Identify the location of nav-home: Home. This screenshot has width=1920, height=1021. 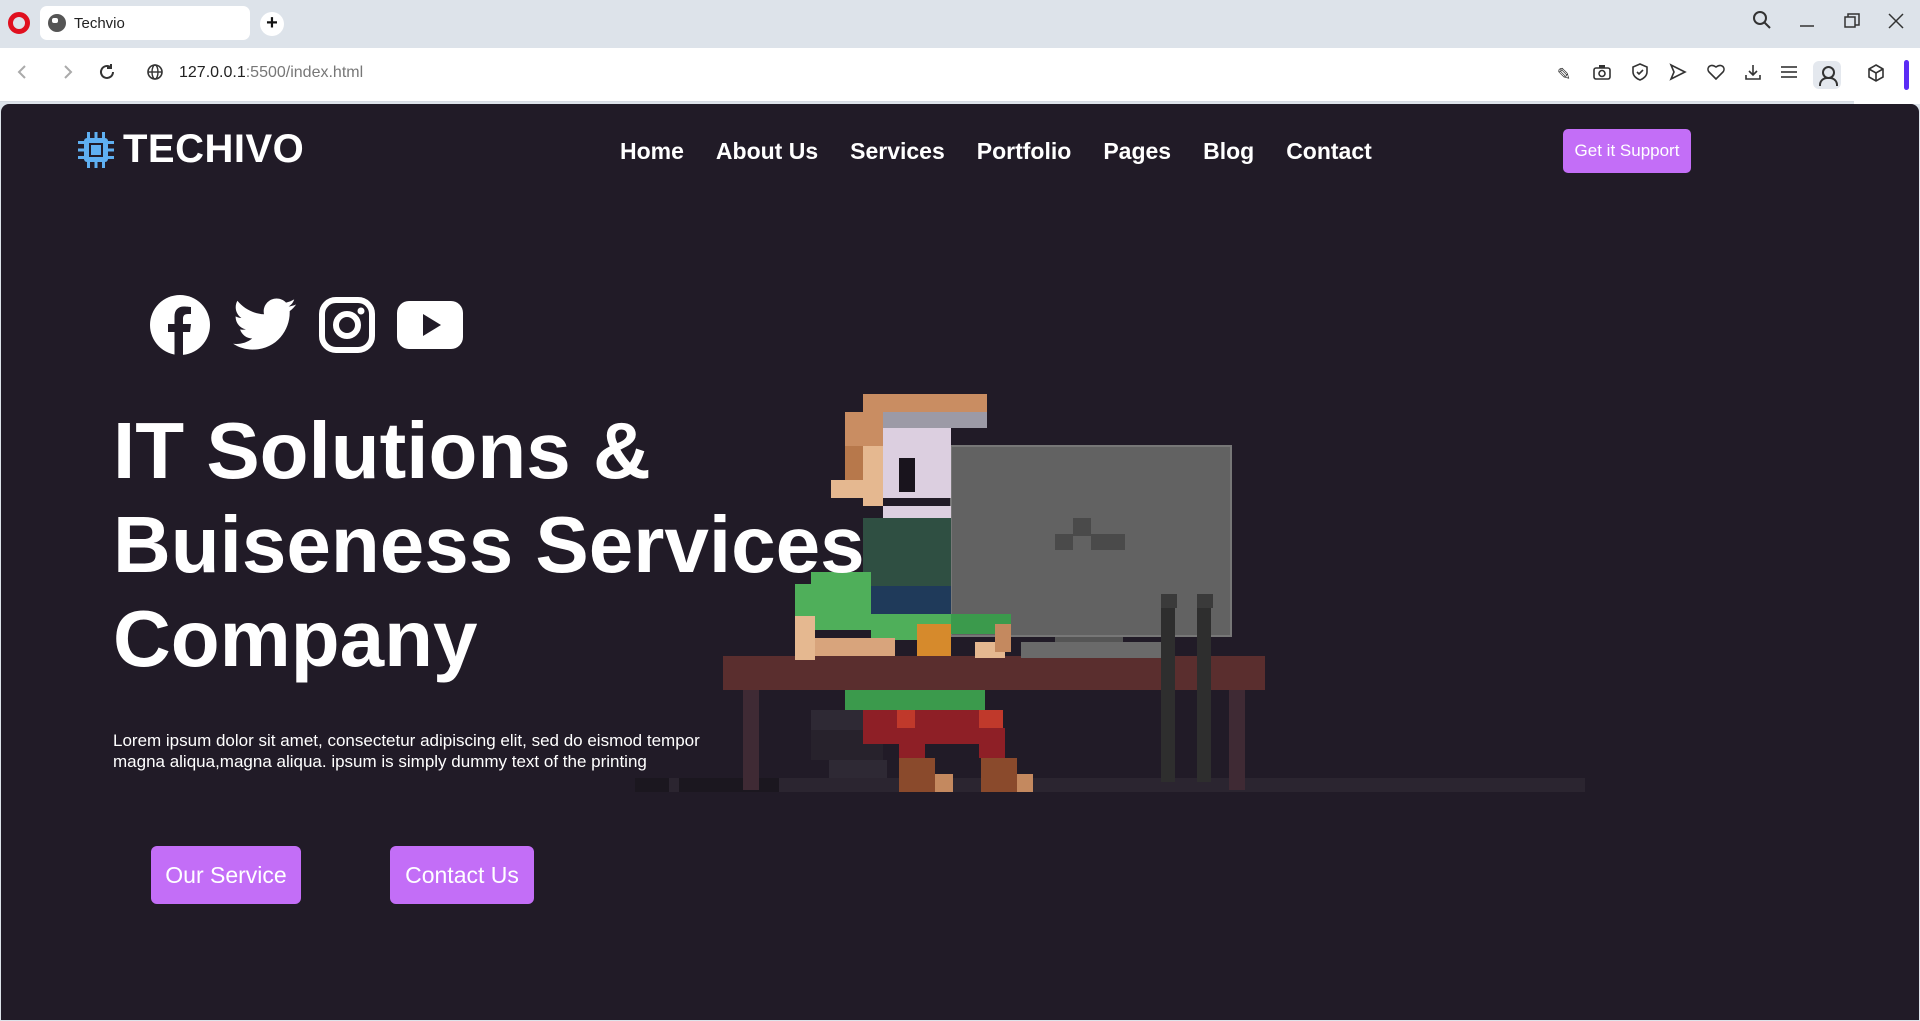
(652, 151).